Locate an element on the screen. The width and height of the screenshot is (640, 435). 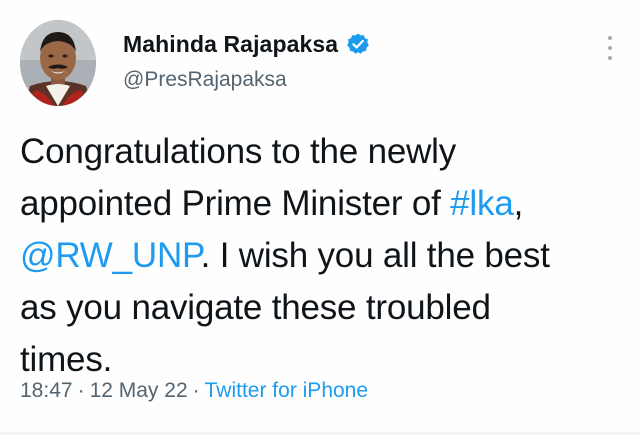
author-block: Mahinda Rajapaksa @PresRajapaksa is located at coordinates (246, 60).